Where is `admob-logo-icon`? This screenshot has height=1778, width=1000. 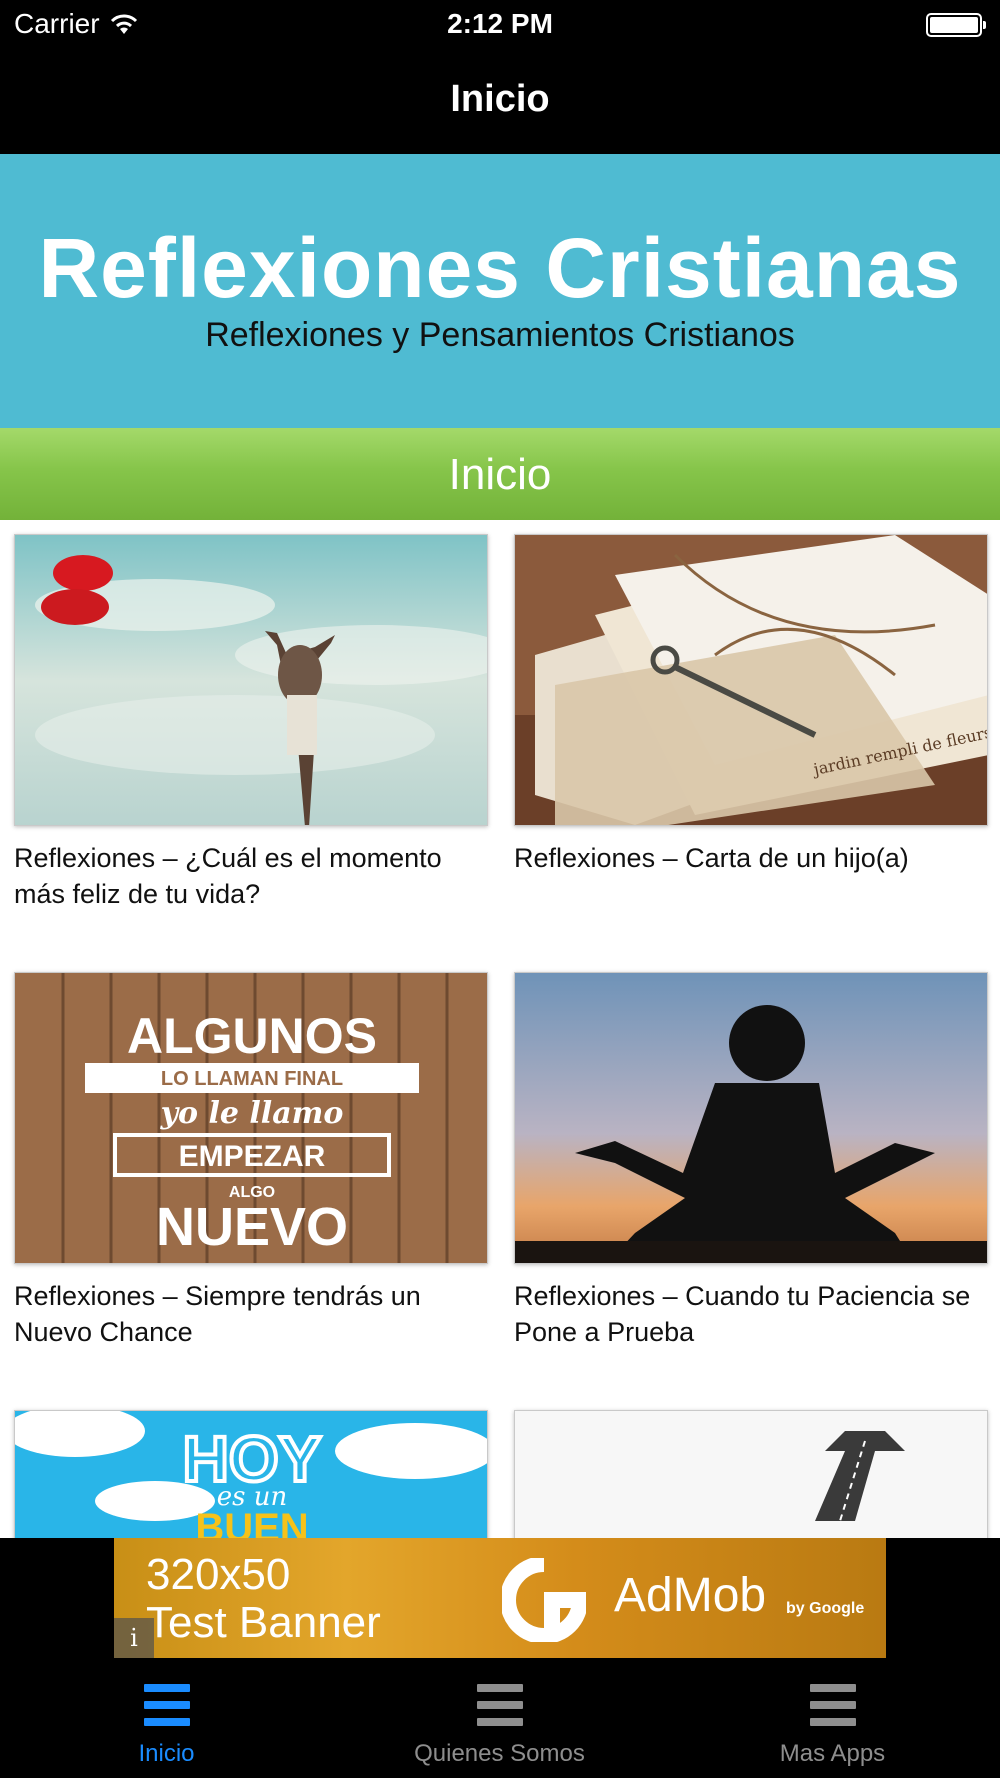
admob-logo-icon is located at coordinates (544, 1600).